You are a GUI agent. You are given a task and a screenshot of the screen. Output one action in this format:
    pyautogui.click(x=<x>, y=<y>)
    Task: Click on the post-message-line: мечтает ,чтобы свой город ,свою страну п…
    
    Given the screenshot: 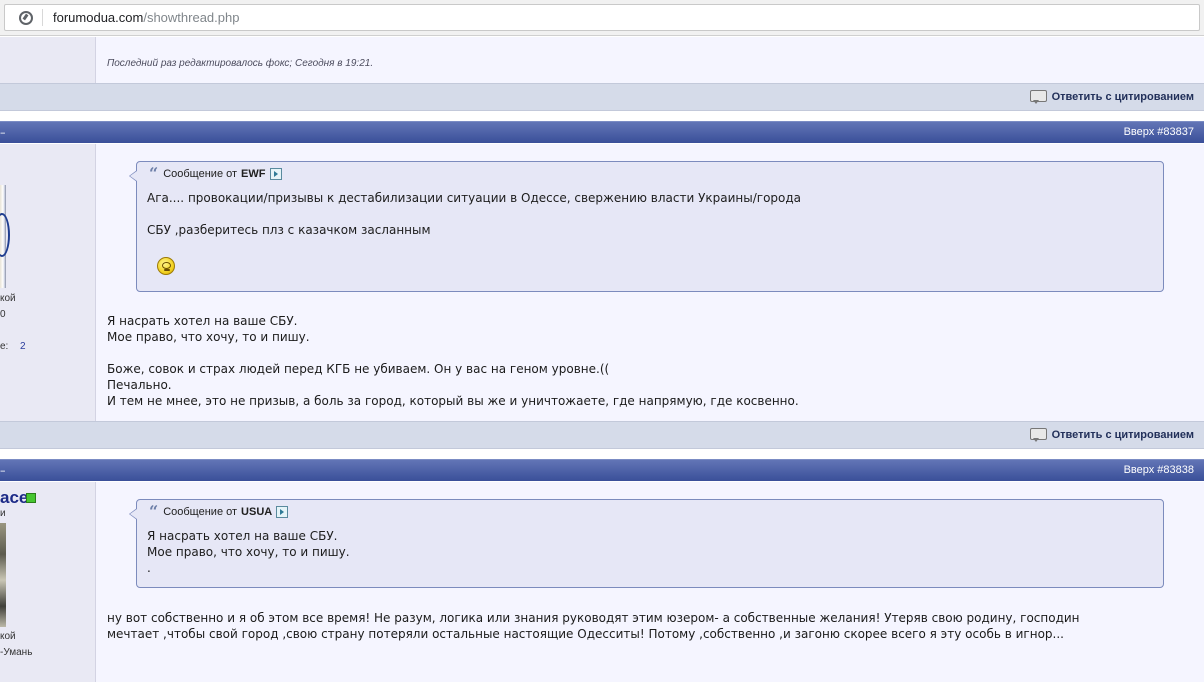 What is the action you would take?
    pyautogui.click(x=585, y=634)
    